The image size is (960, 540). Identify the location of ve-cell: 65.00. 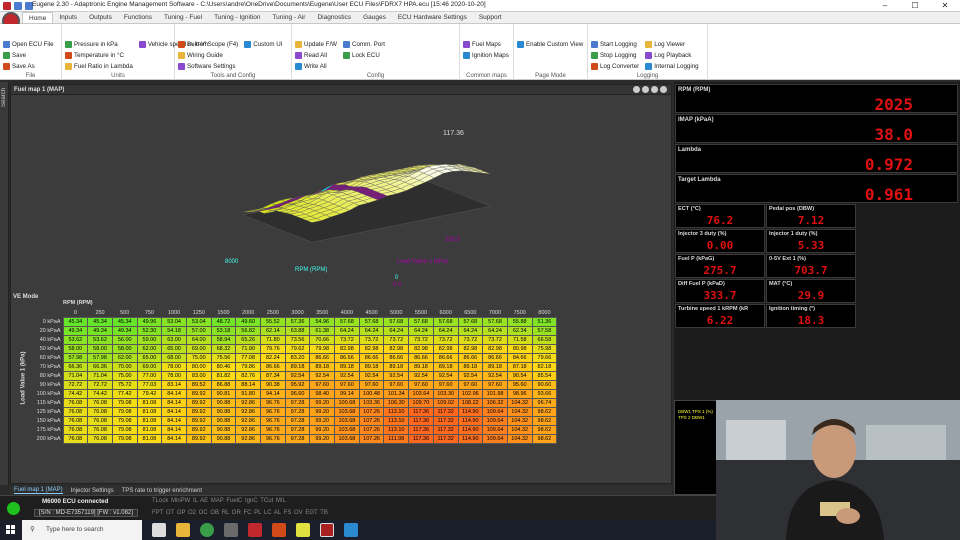
(174, 348).